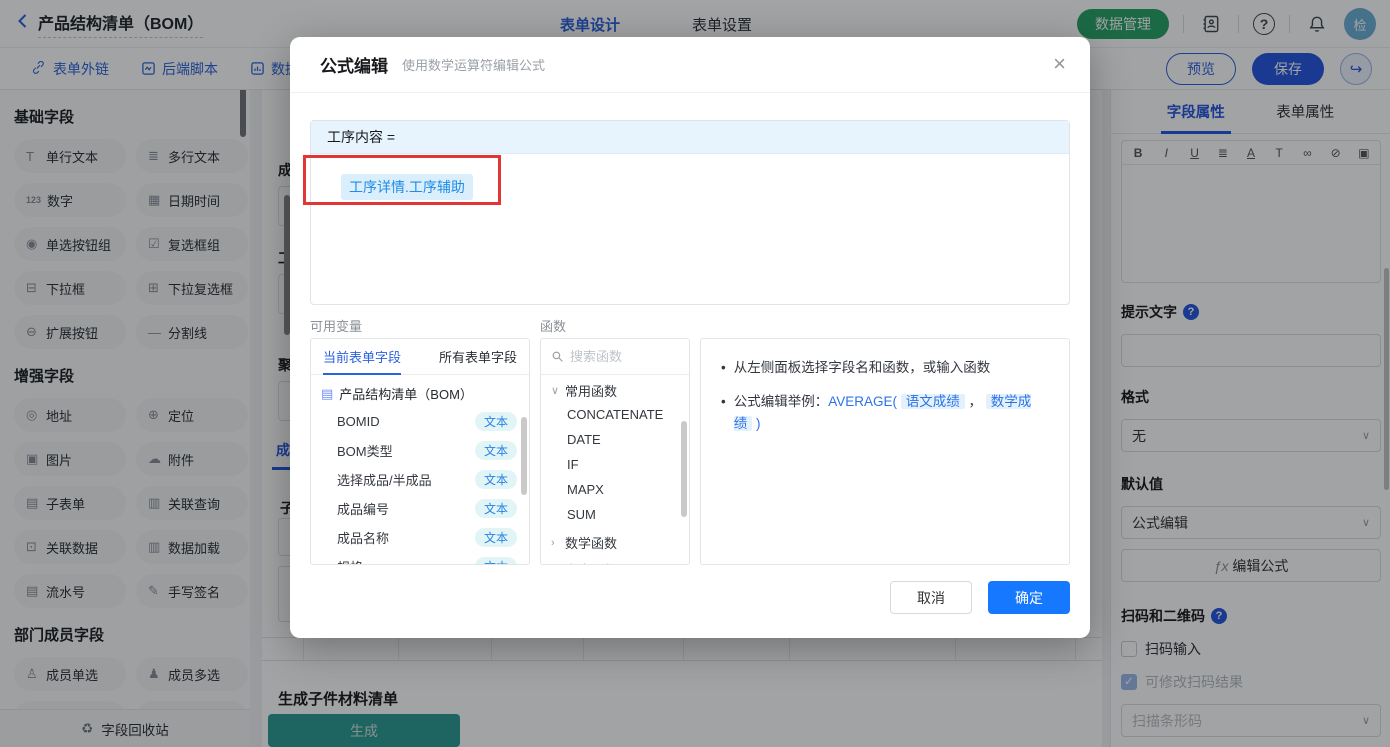  Describe the element at coordinates (420, 558) in the screenshot. I see `variable-row: 规格文本` at that location.